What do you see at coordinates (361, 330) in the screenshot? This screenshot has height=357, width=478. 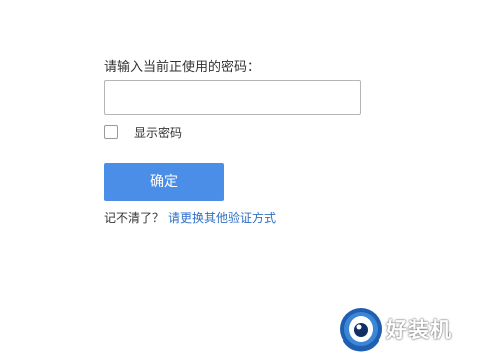 I see `mascot-logo-icon` at bounding box center [361, 330].